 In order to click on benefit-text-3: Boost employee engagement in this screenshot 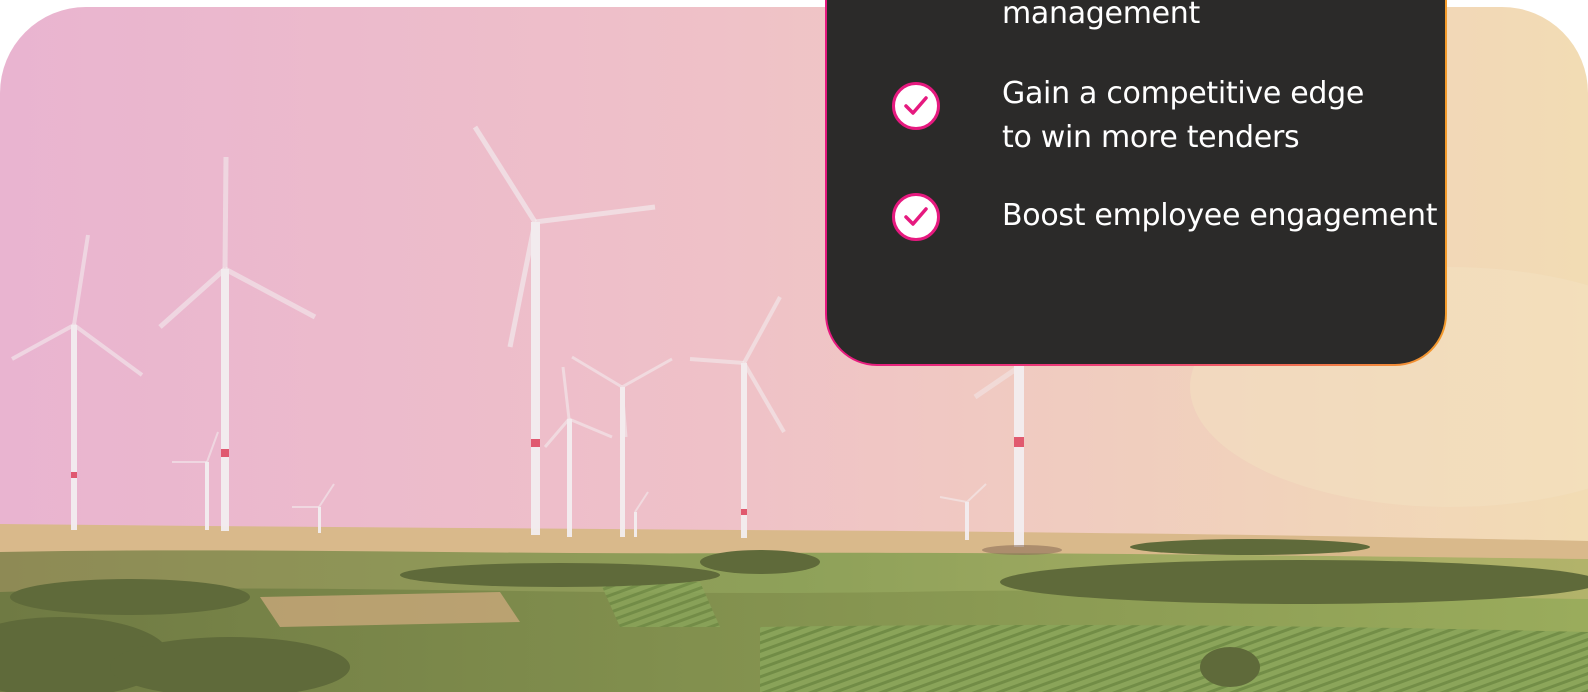, I will do `click(1220, 215)`.